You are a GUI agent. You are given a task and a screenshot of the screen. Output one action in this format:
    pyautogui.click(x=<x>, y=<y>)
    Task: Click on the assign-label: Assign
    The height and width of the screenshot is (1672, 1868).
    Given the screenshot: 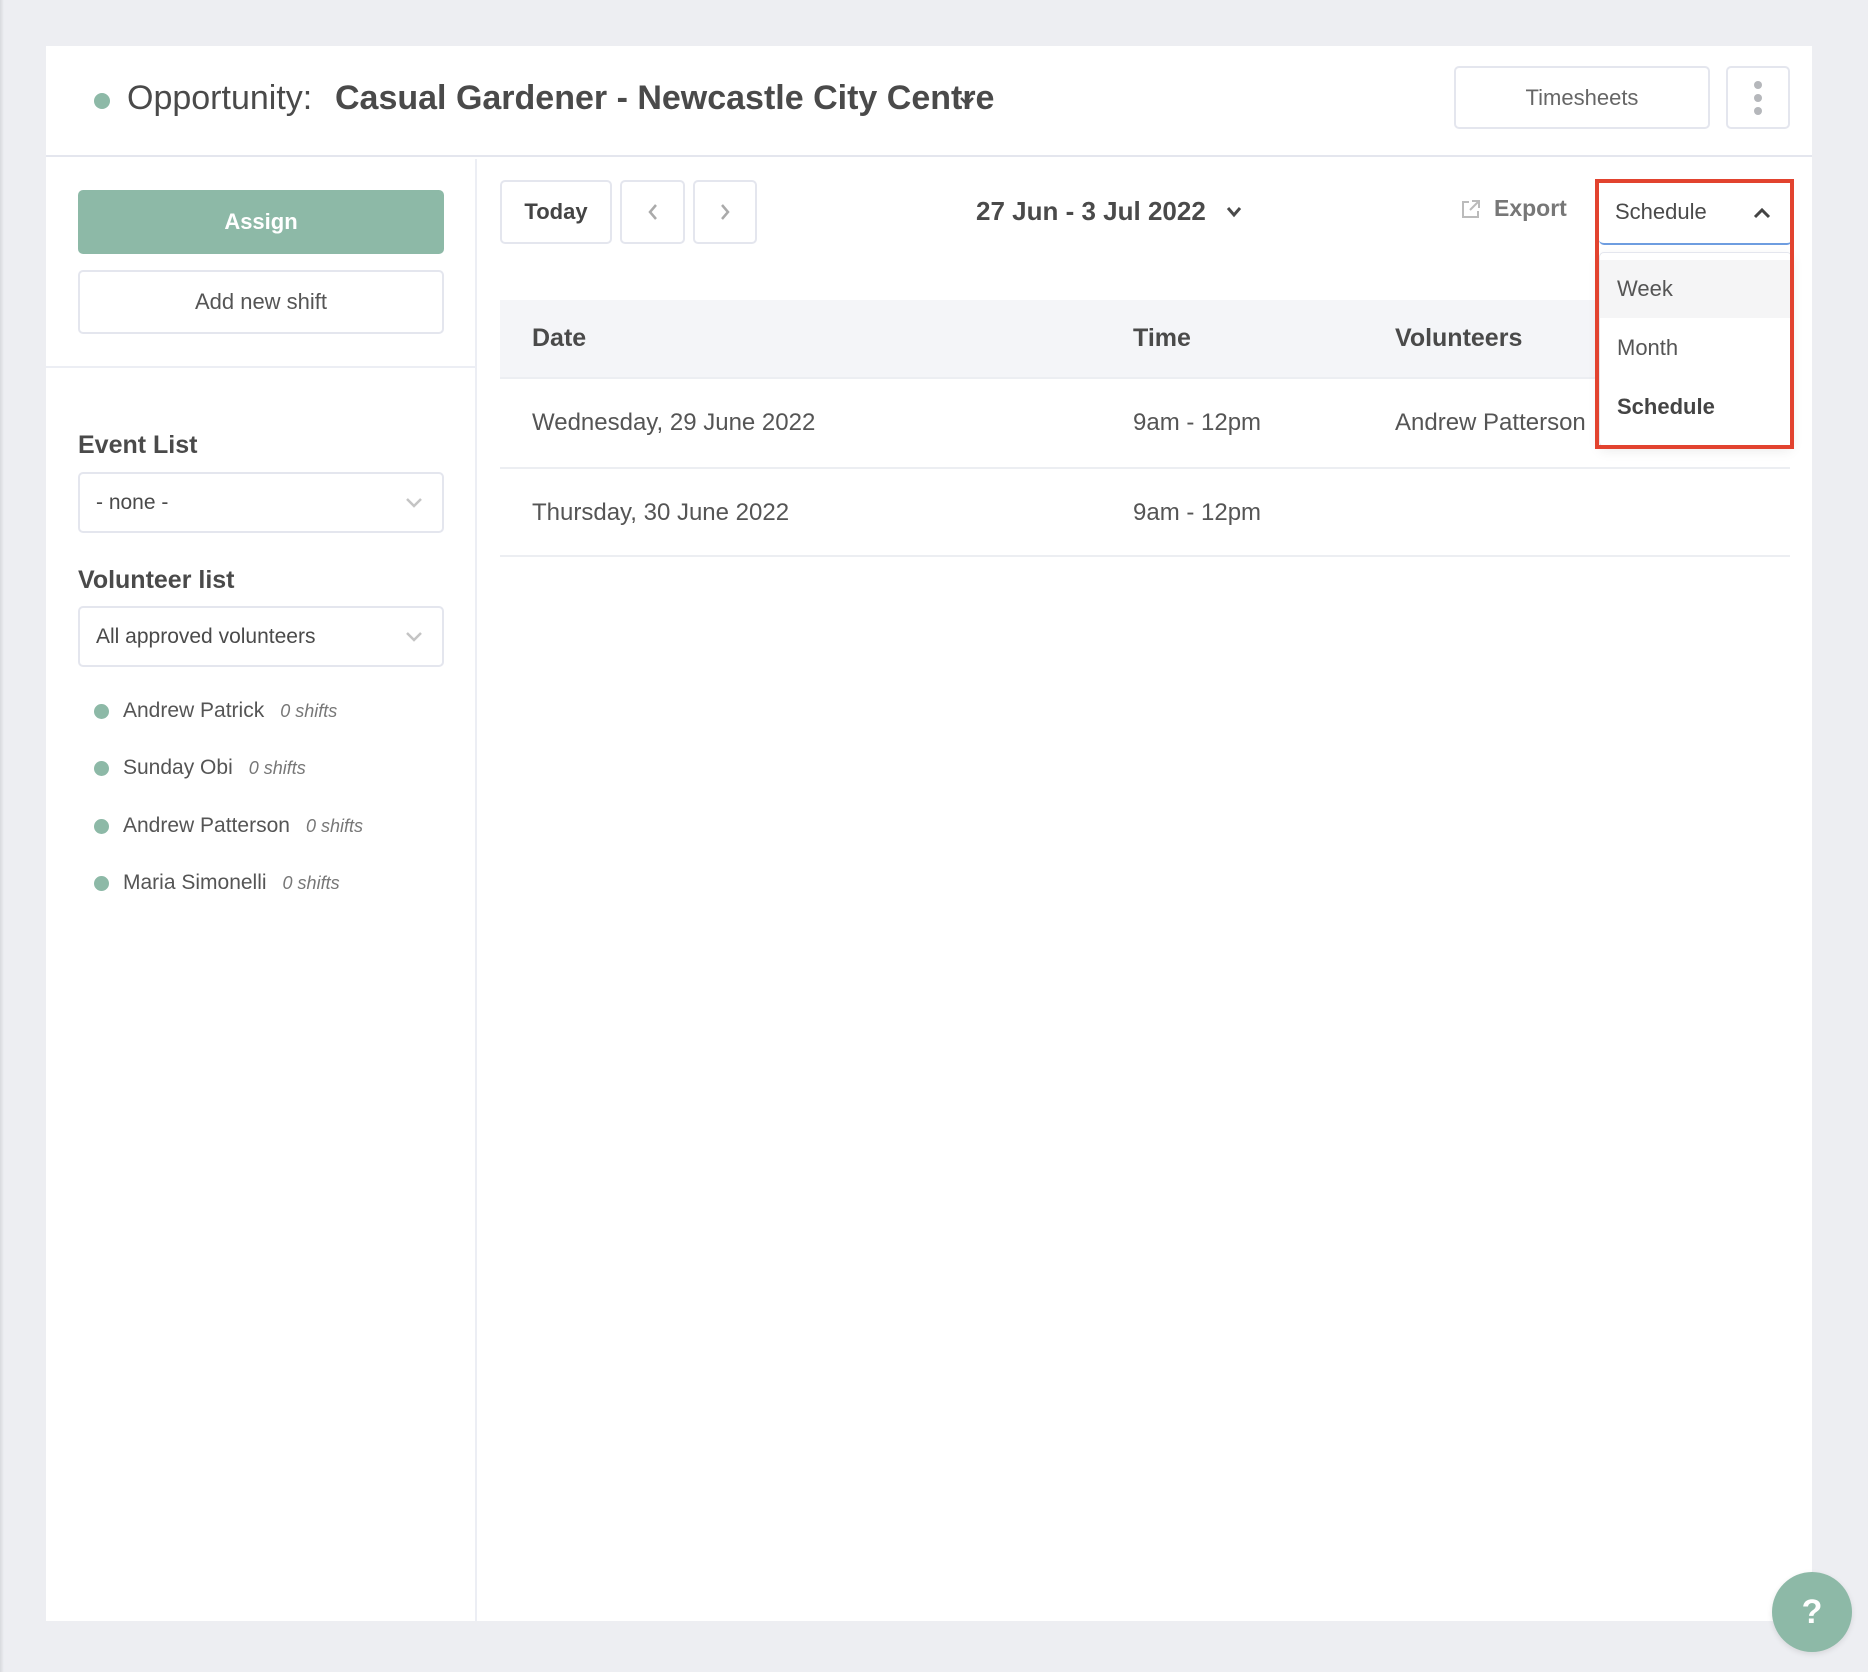 What is the action you would take?
    pyautogui.click(x=261, y=221)
    